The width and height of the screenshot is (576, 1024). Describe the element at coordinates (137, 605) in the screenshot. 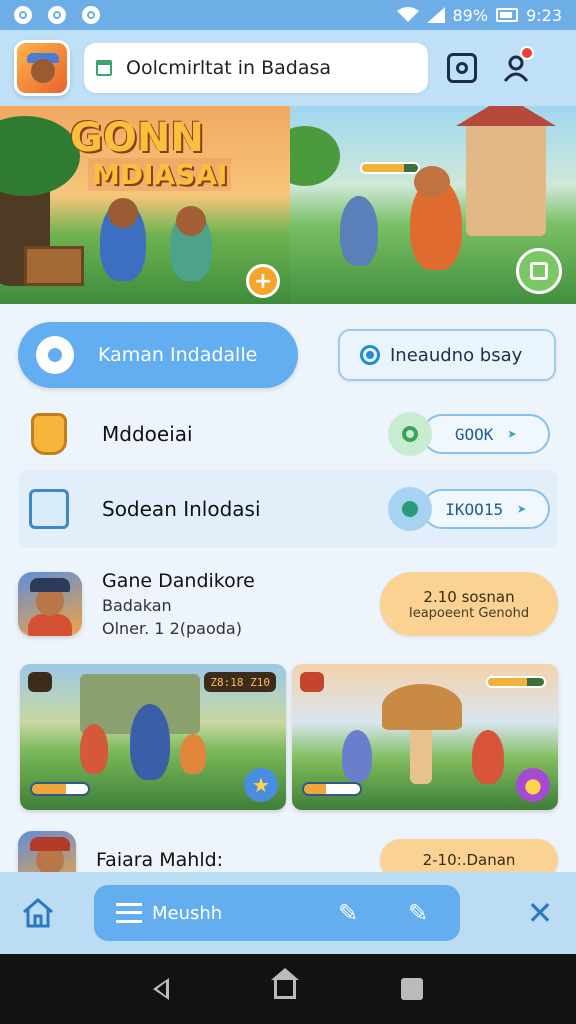

I see `game-subtitle: Badakan` at that location.